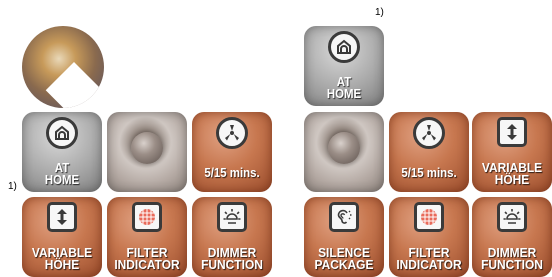  I want to click on right-variable-hoehe-label: VARIABLE HÖHE, so click(512, 173).